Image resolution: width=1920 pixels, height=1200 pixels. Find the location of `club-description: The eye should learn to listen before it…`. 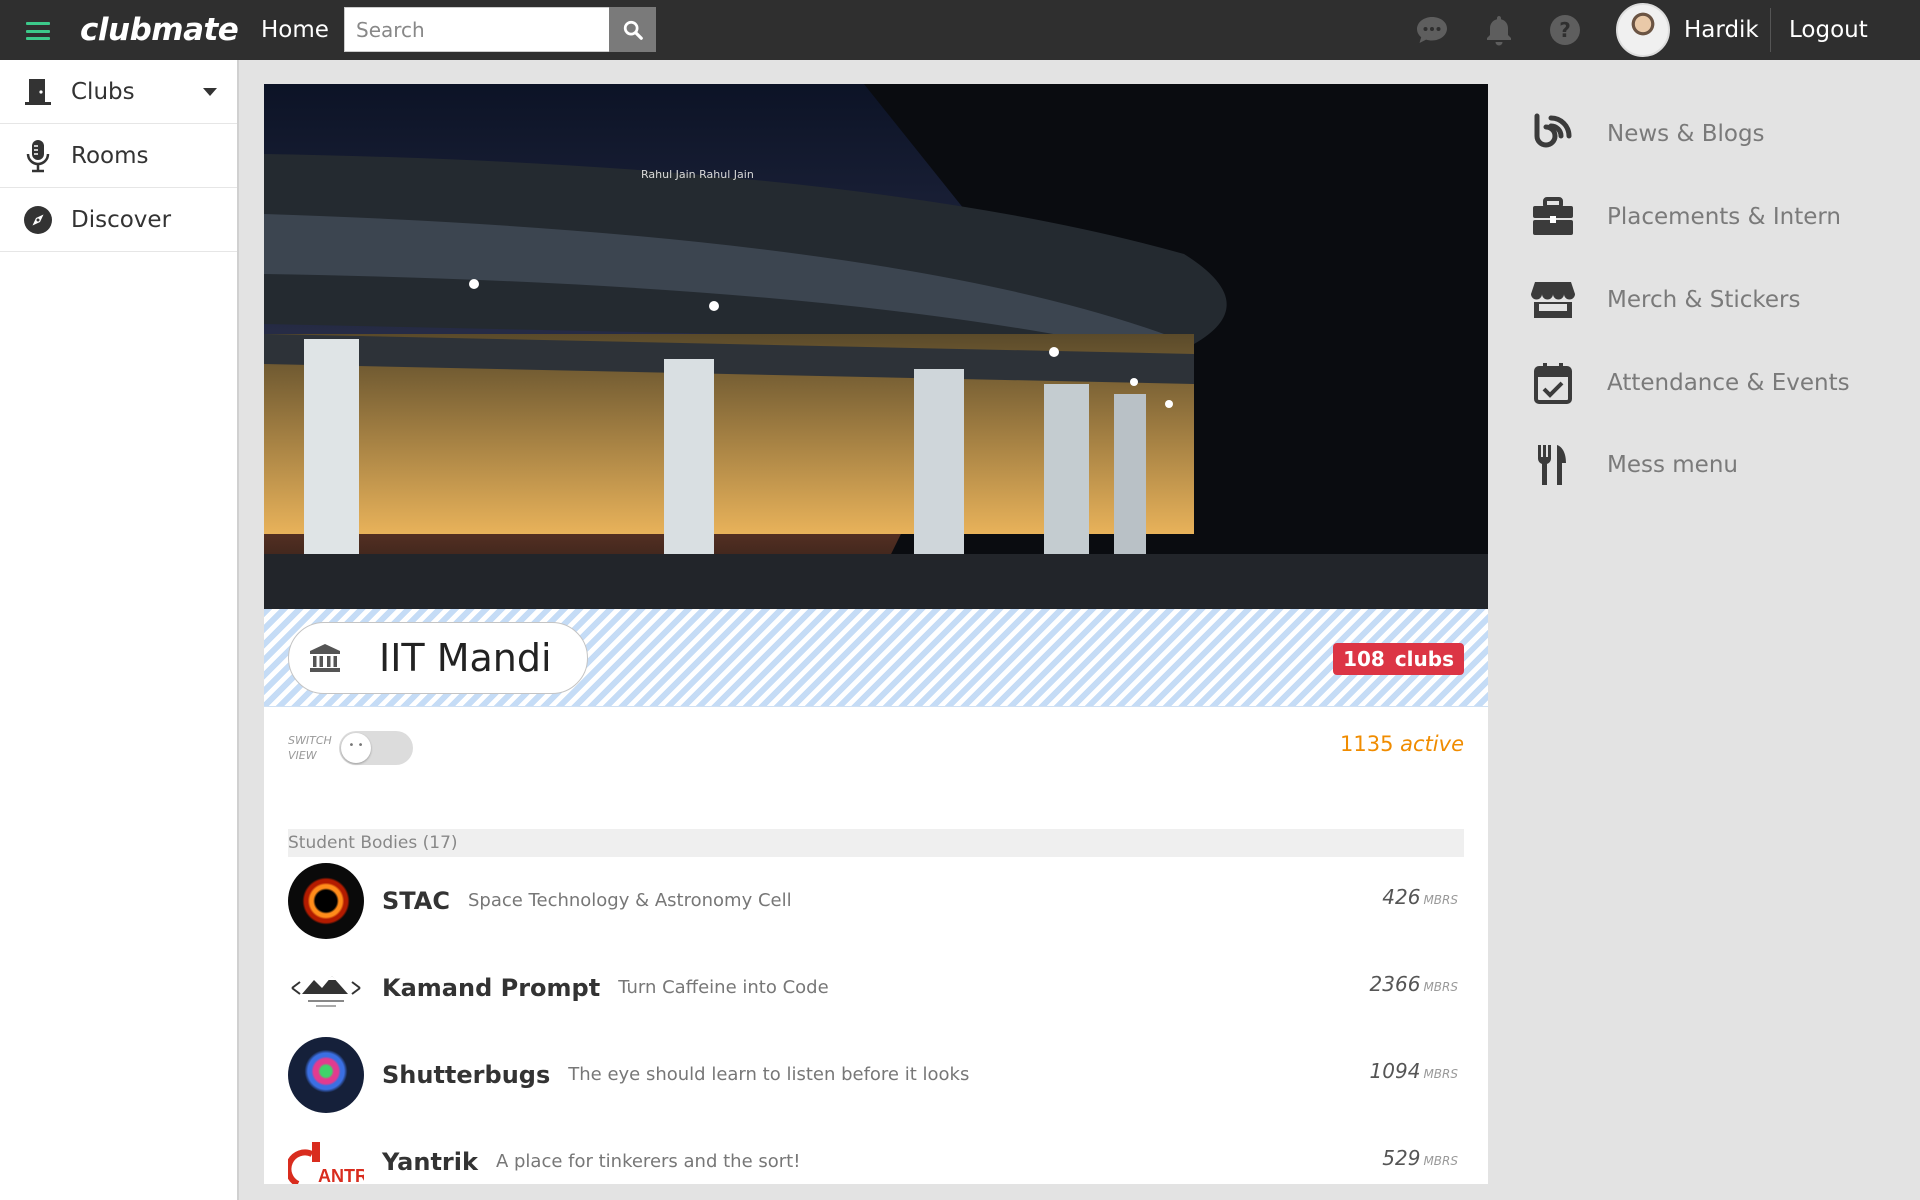

club-description: The eye should learn to listen before it… is located at coordinates (769, 1074).